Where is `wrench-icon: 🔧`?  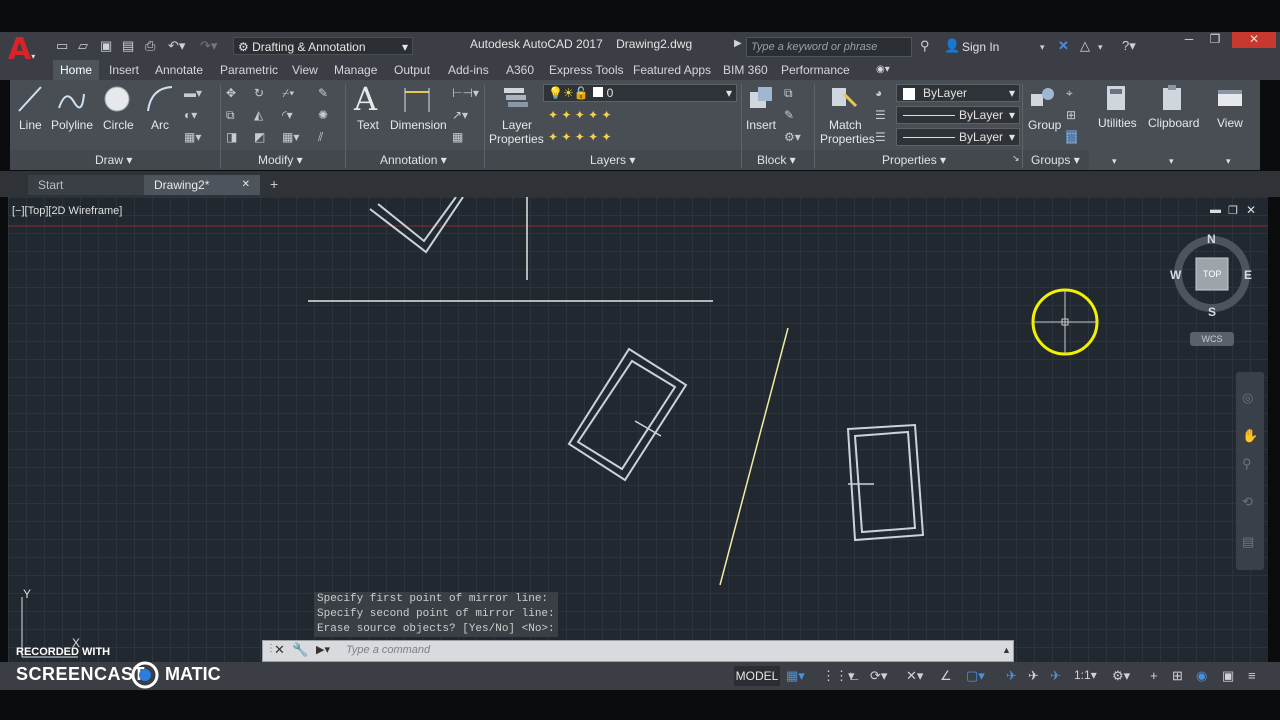
wrench-icon: 🔧 is located at coordinates (300, 650).